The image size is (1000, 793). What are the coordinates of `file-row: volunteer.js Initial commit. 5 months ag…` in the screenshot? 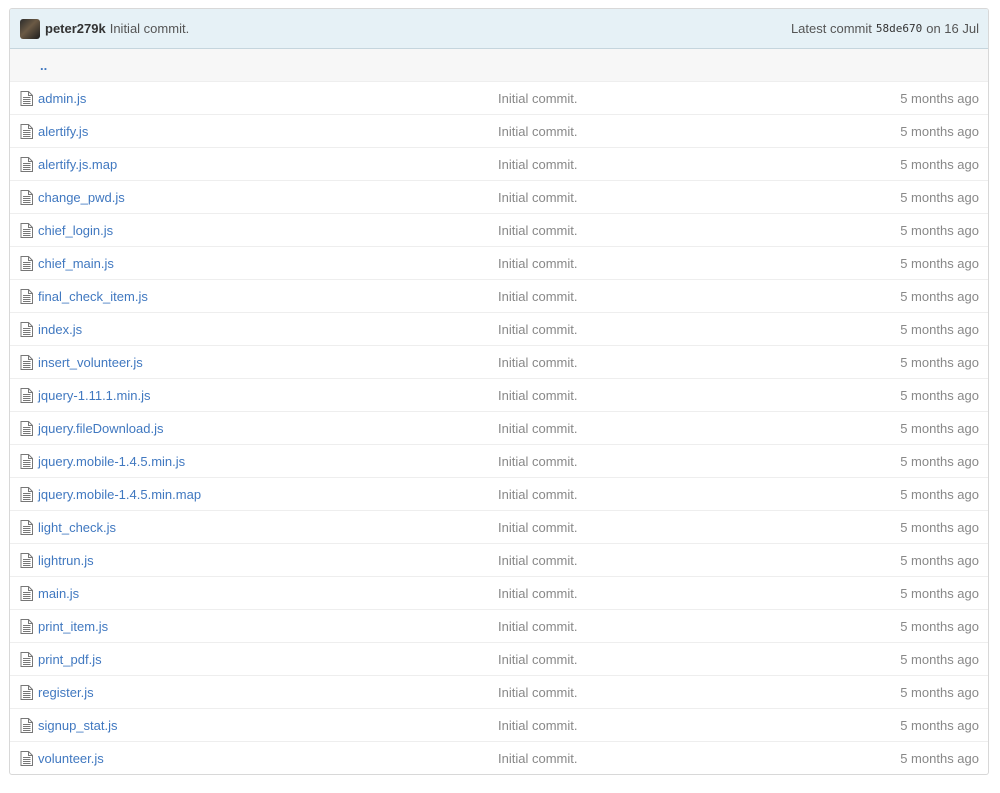 It's located at (499, 757).